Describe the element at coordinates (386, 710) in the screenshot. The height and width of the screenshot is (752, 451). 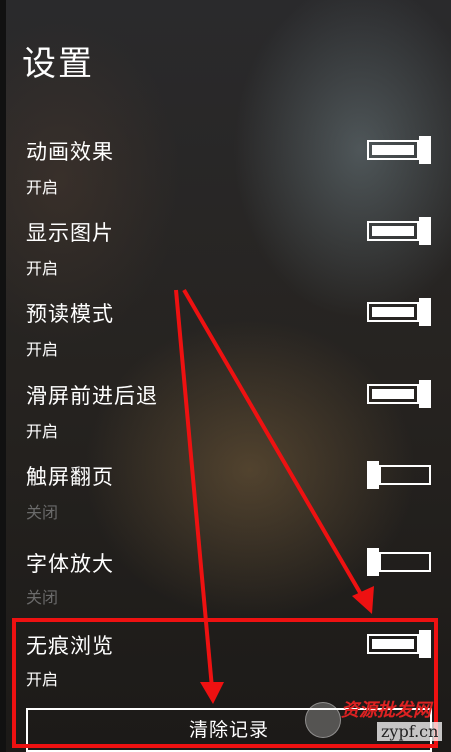
I see `watermark-main-text: 资源批发网` at that location.